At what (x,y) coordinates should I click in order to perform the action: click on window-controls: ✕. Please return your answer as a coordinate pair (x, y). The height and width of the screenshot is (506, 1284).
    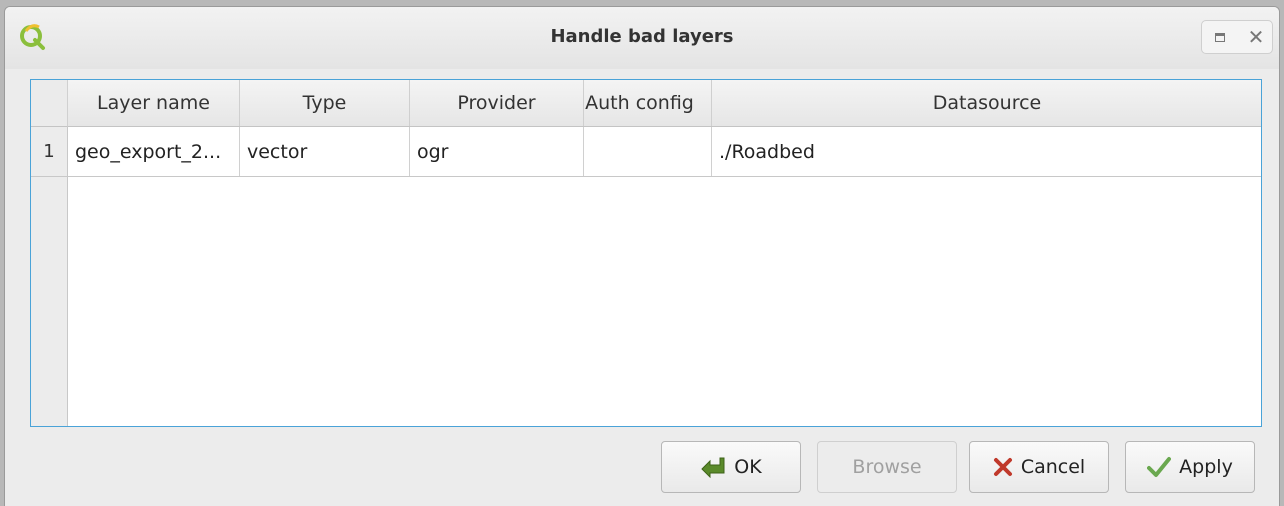
    Looking at the image, I should click on (1237, 37).